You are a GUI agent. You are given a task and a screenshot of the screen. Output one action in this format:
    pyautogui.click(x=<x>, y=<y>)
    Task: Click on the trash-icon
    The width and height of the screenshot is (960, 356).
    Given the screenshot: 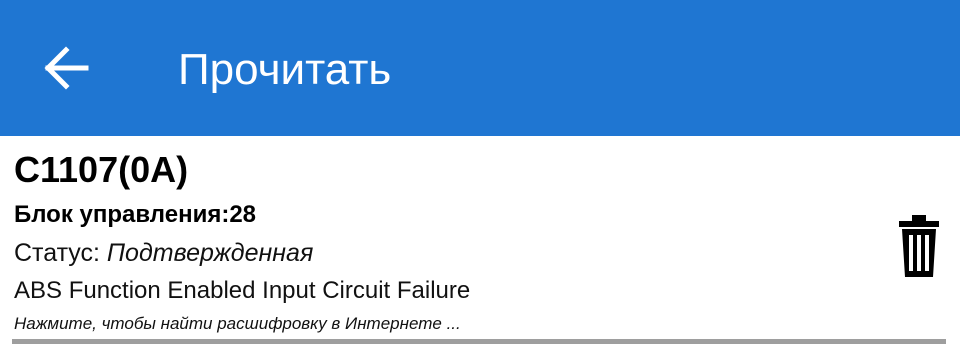 What is the action you would take?
    pyautogui.click(x=919, y=246)
    